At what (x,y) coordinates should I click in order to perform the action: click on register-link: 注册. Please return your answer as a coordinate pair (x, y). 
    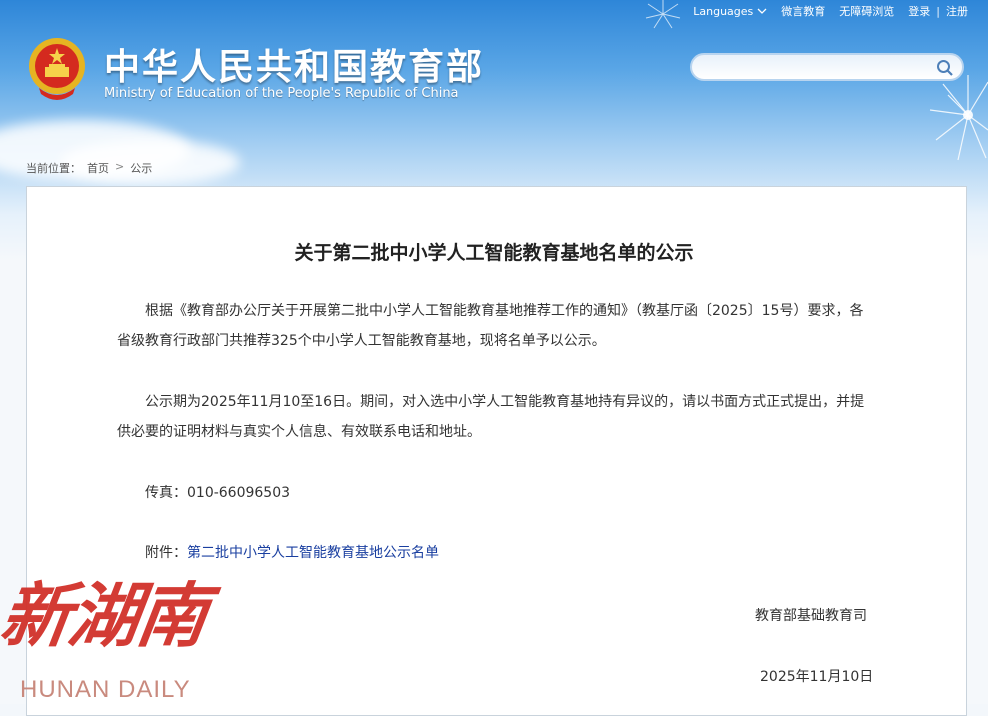
    Looking at the image, I should click on (957, 11).